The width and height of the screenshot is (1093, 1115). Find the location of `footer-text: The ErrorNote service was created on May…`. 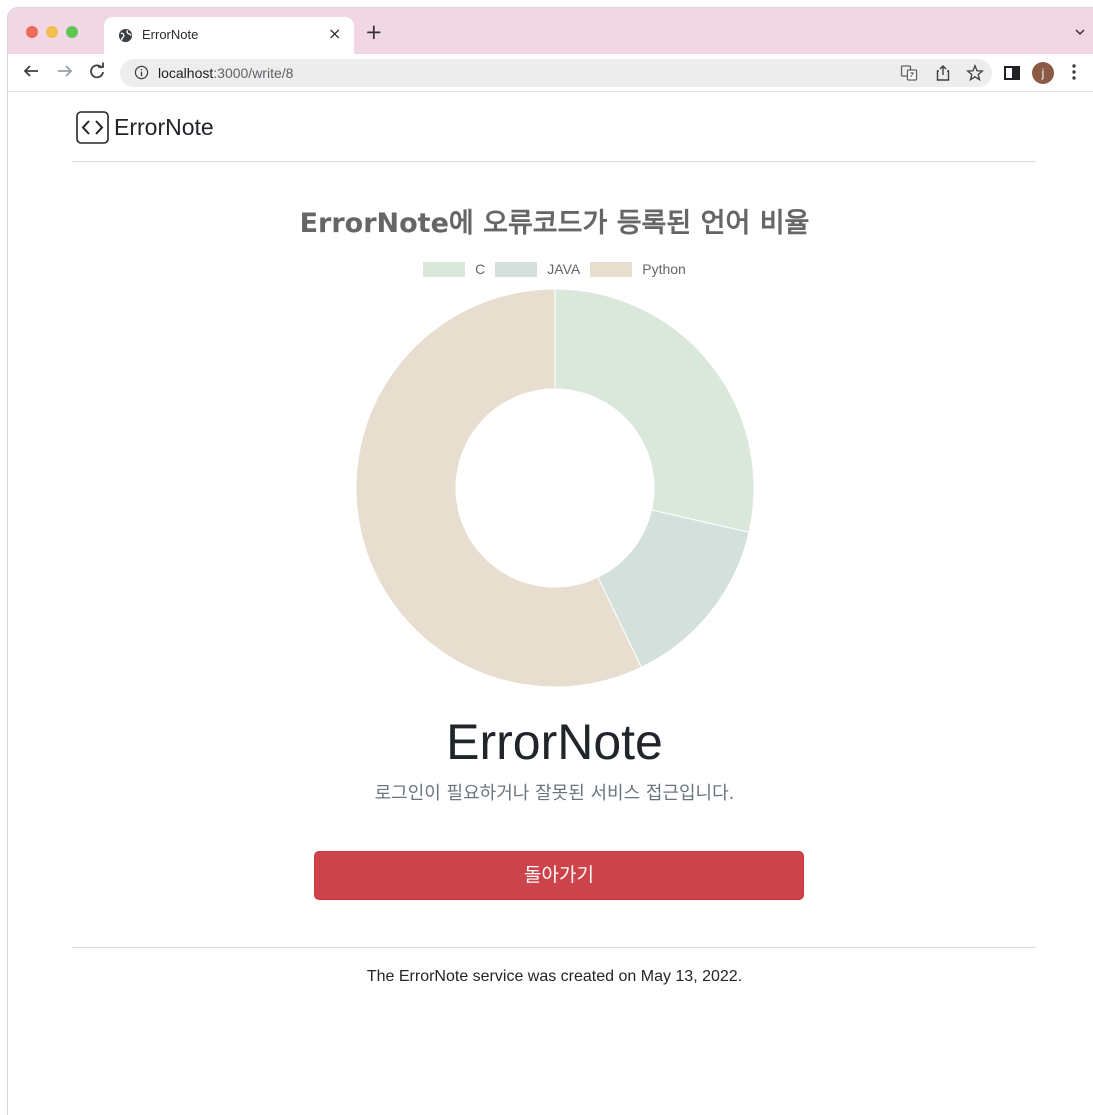

footer-text: The ErrorNote service was created on May… is located at coordinates (554, 976).